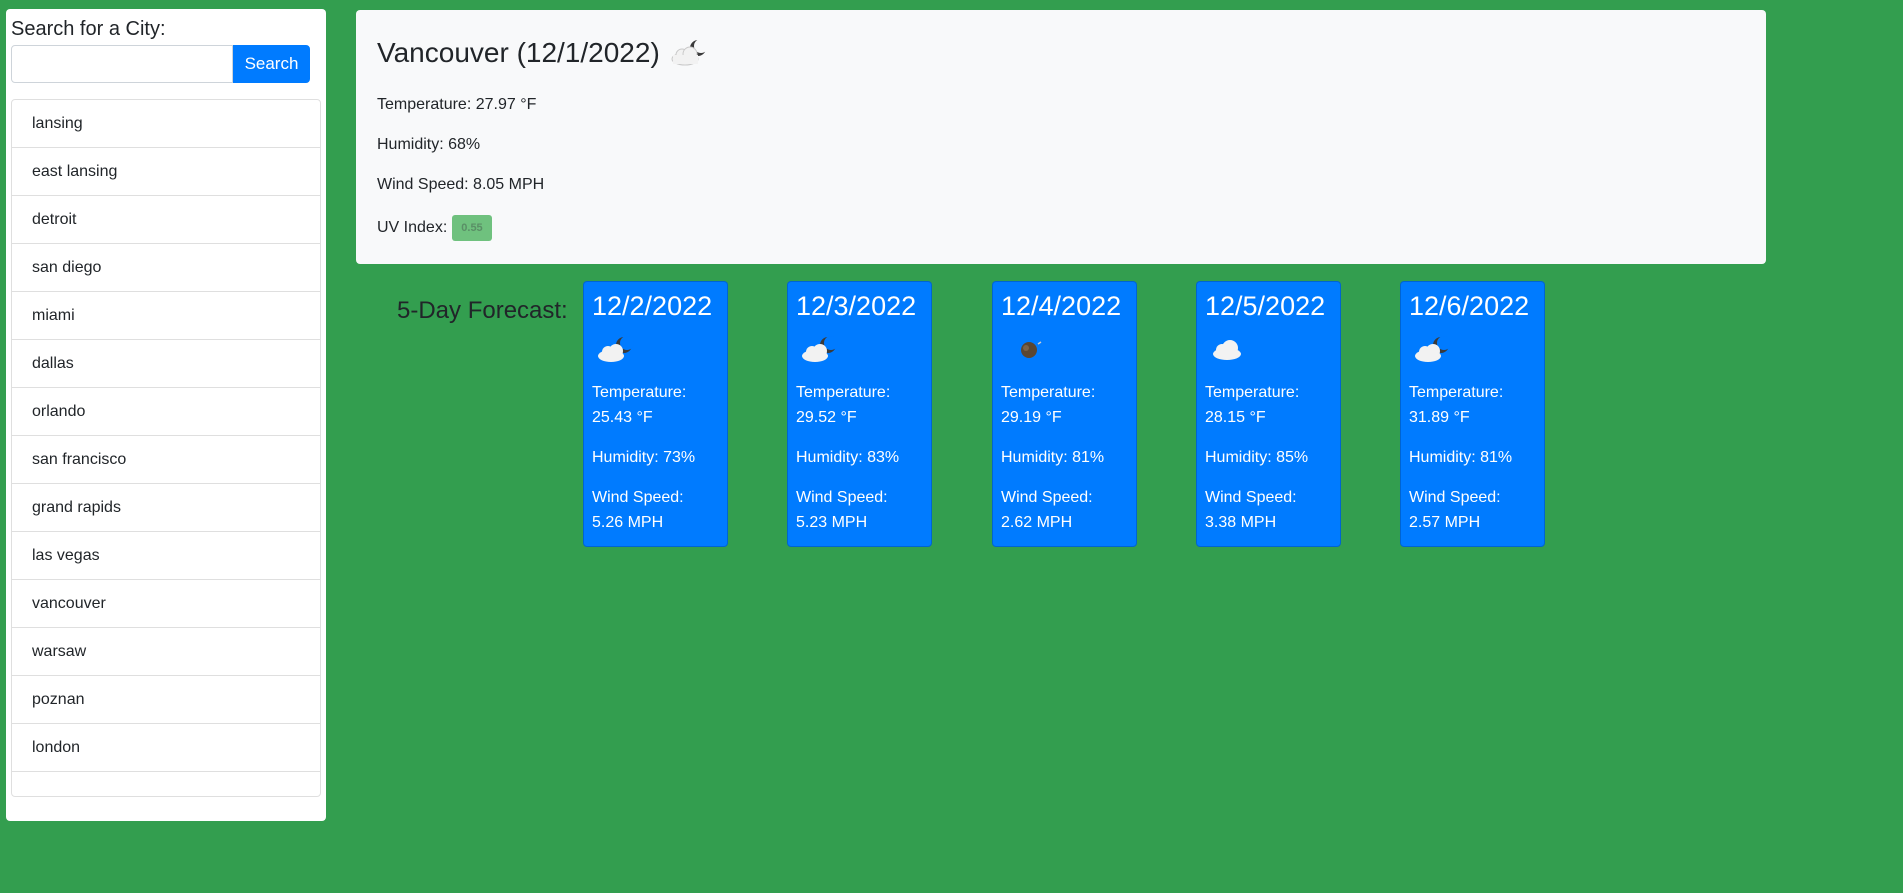 This screenshot has width=1903, height=893. Describe the element at coordinates (652, 306) in the screenshot. I see `forecast-date: 12/2/2022` at that location.